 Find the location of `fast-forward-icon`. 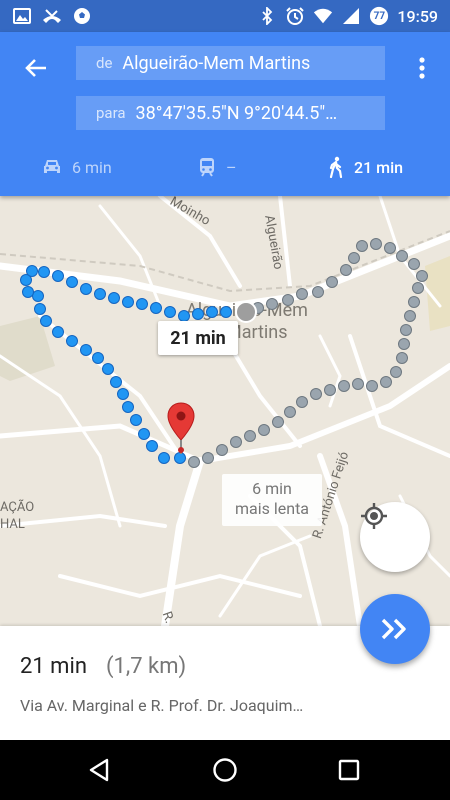

fast-forward-icon is located at coordinates (393, 629).